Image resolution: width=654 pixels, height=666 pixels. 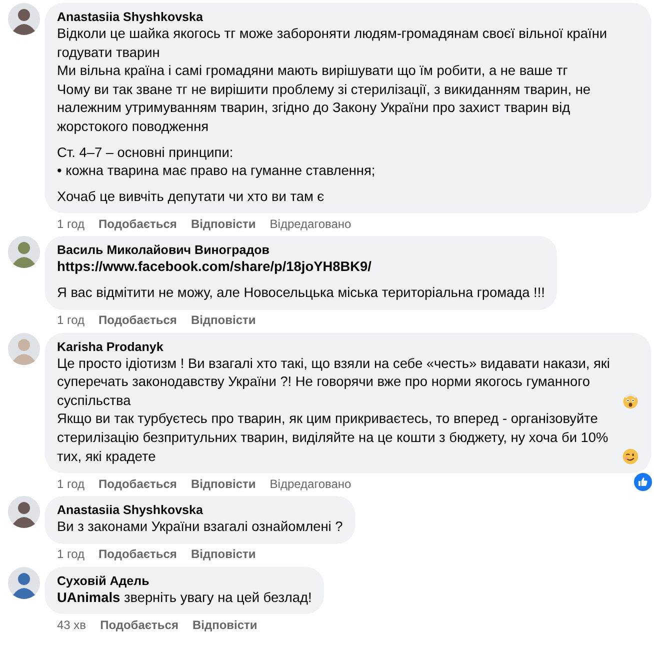 What do you see at coordinates (184, 580) in the screenshot?
I see `author-name: Суховій Адель` at bounding box center [184, 580].